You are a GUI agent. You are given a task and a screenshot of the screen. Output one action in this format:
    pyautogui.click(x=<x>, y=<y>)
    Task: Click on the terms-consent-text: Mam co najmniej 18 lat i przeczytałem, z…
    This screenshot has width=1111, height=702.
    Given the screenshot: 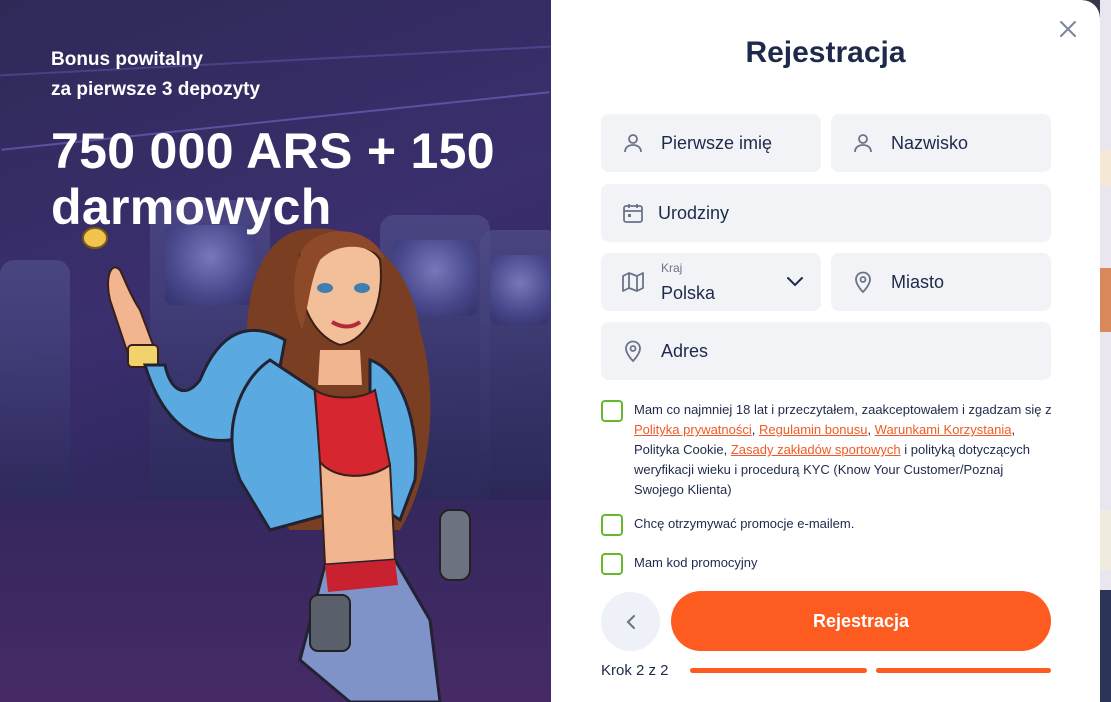 What is the action you would take?
    pyautogui.click(x=844, y=450)
    